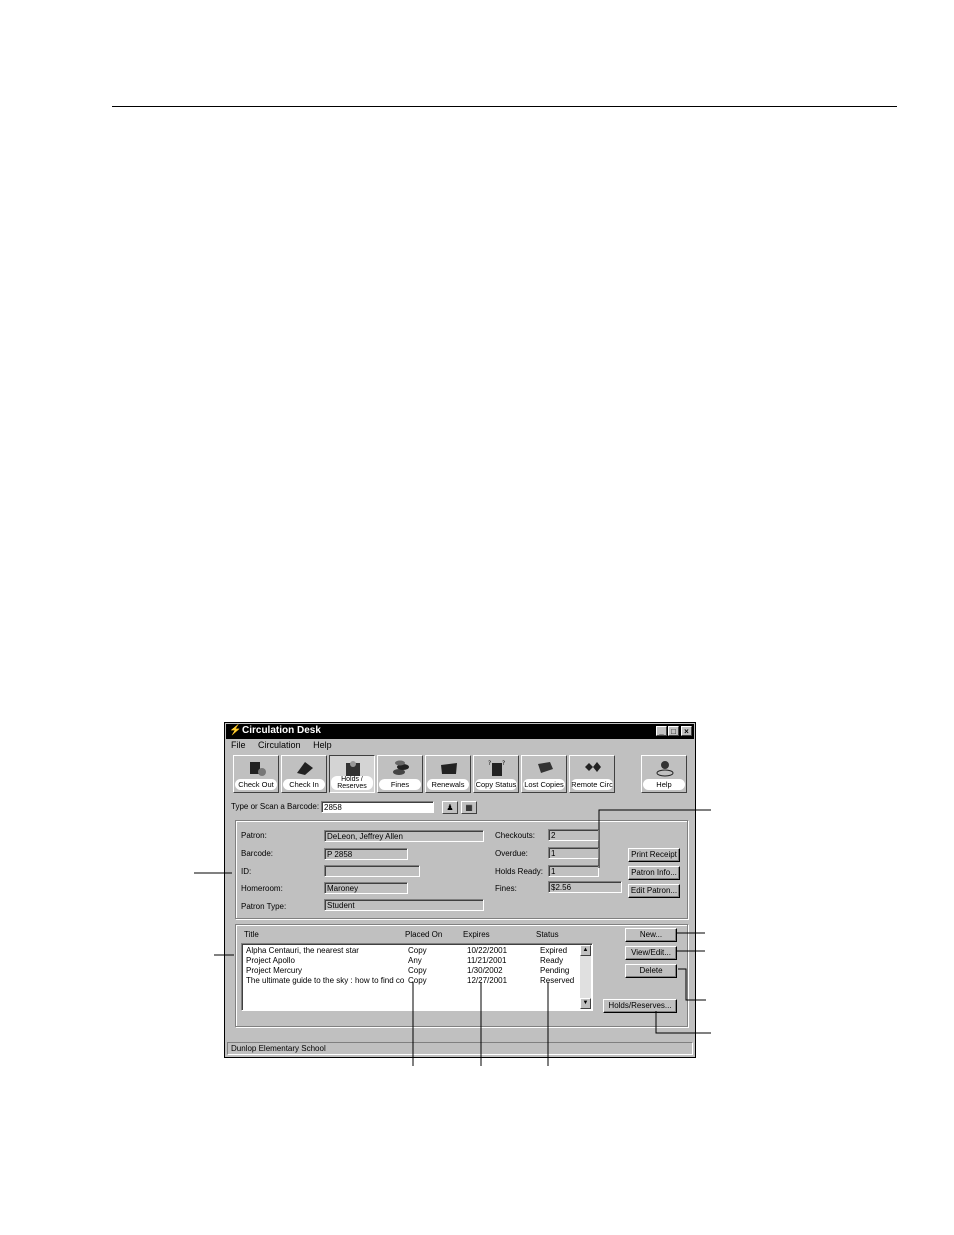 This screenshot has width=954, height=1235. What do you see at coordinates (692, 984) in the screenshot?
I see `callout-delete` at bounding box center [692, 984].